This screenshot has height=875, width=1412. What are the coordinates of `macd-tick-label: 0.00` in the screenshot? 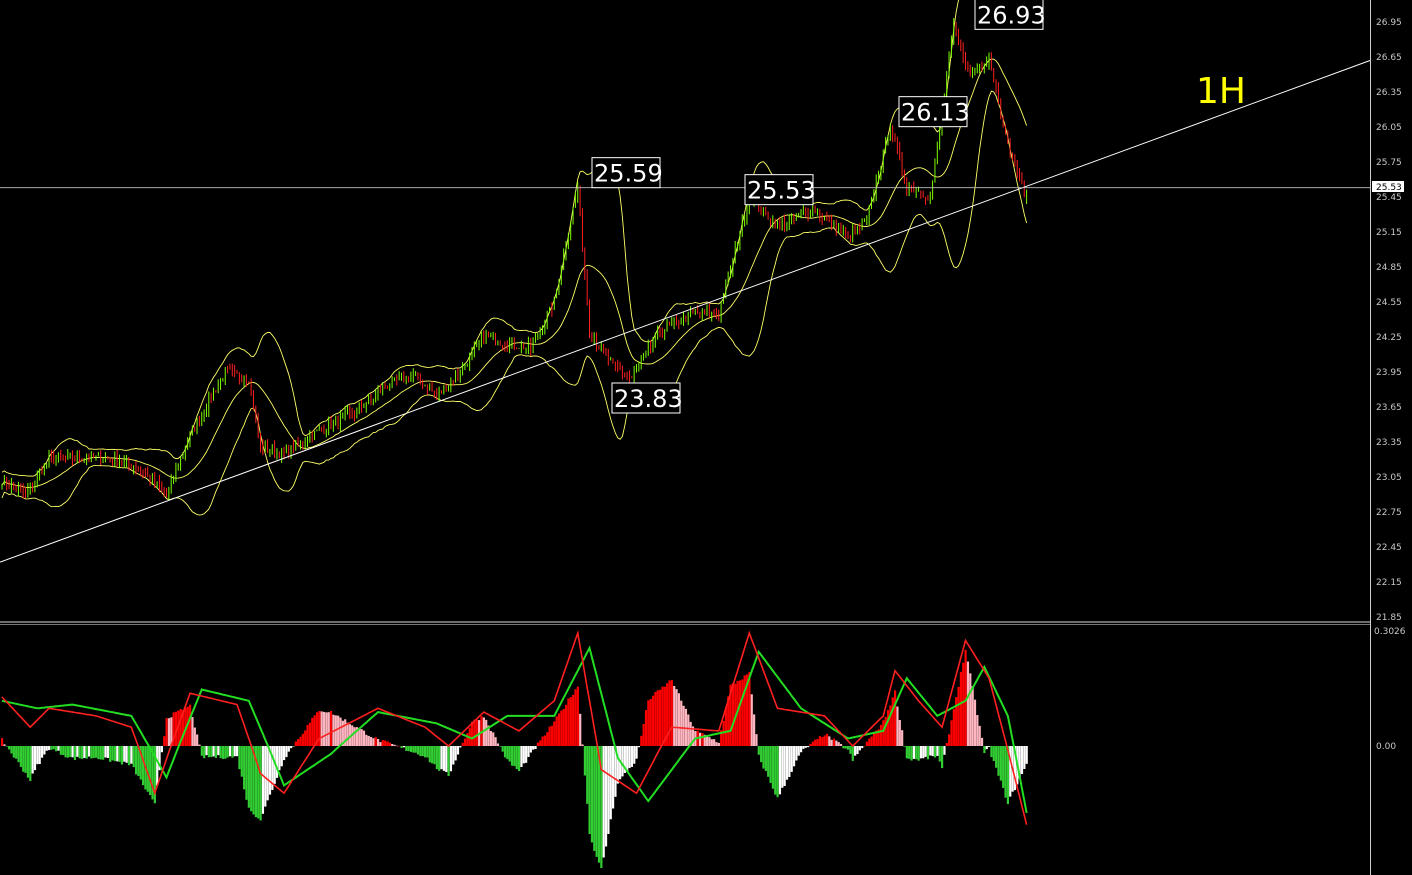 It's located at (1386, 747).